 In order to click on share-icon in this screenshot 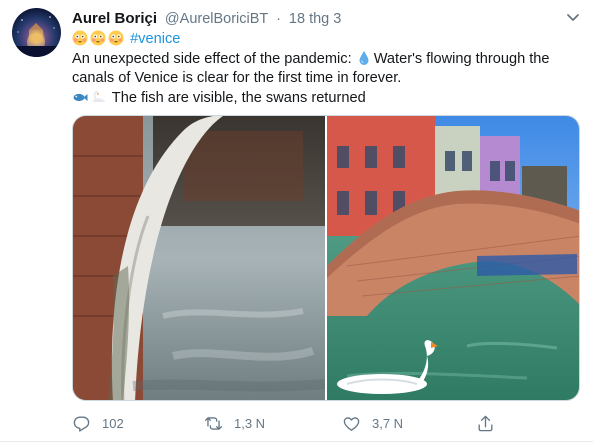, I will do `click(485, 423)`.